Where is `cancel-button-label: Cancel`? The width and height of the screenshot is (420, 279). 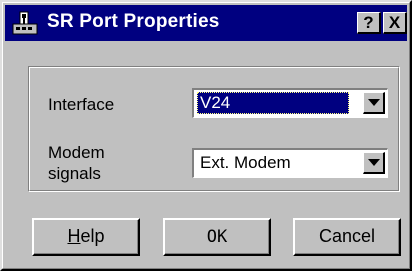
cancel-button-label: Cancel is located at coordinates (347, 236).